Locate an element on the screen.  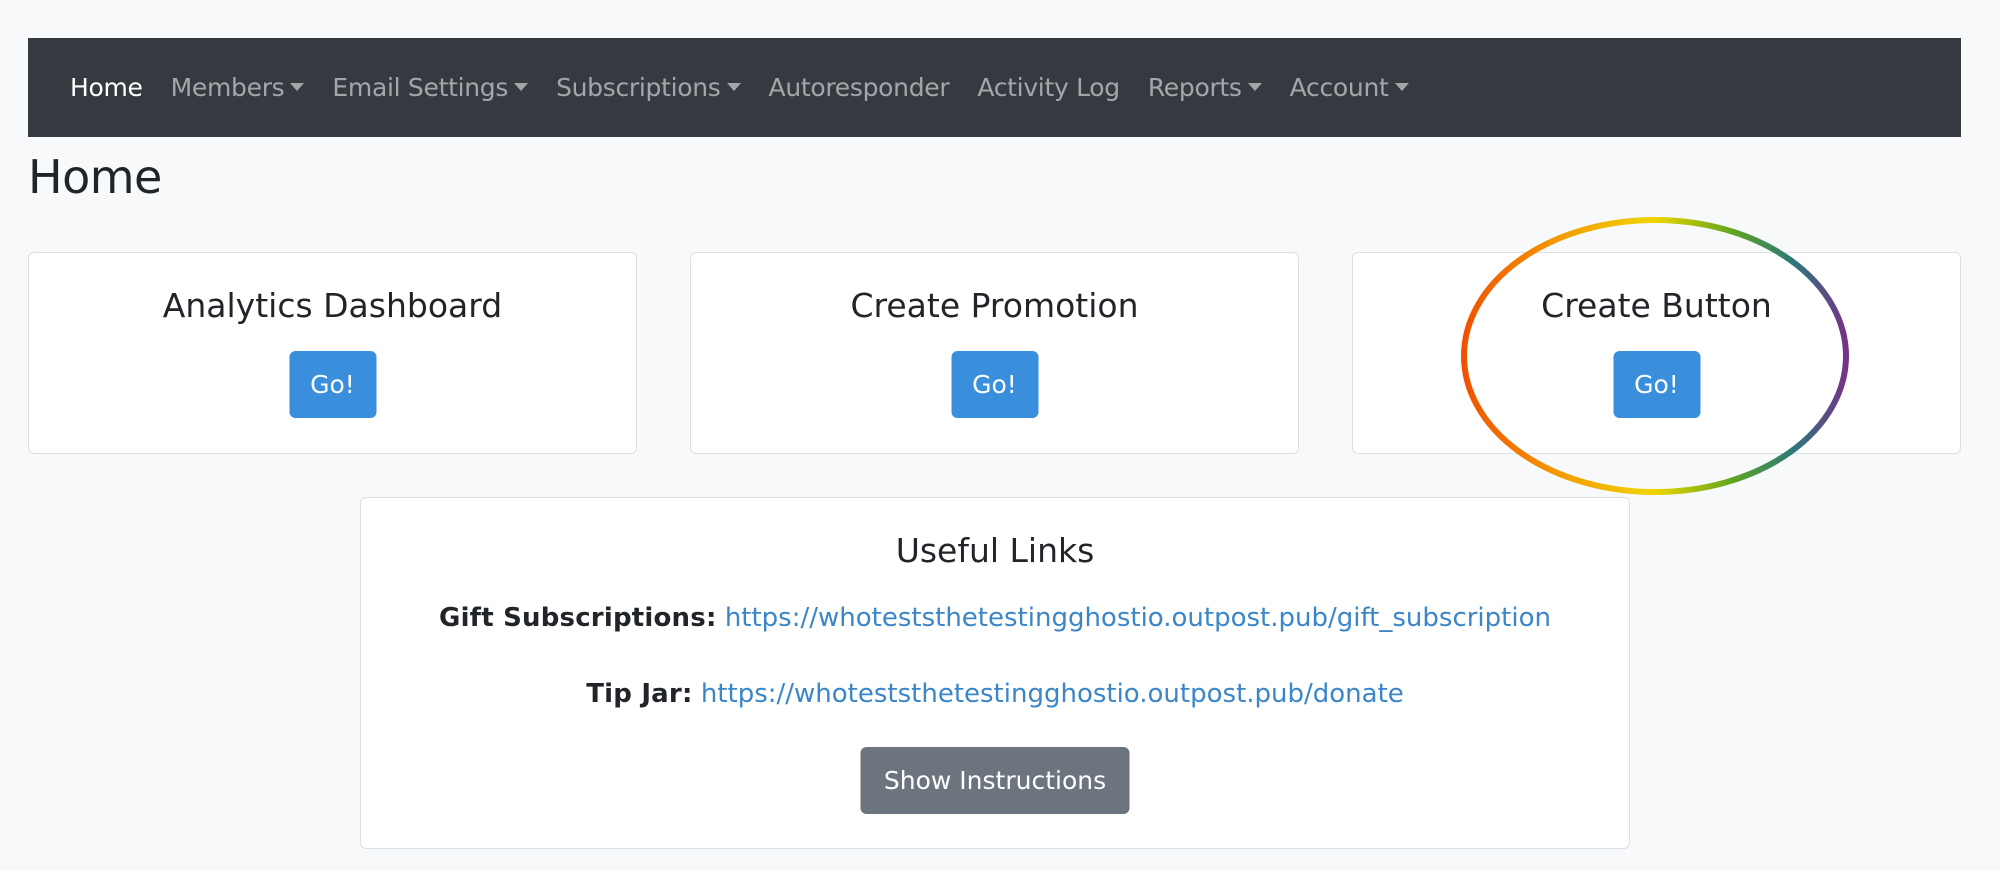
nav-item-label: Home is located at coordinates (106, 87).